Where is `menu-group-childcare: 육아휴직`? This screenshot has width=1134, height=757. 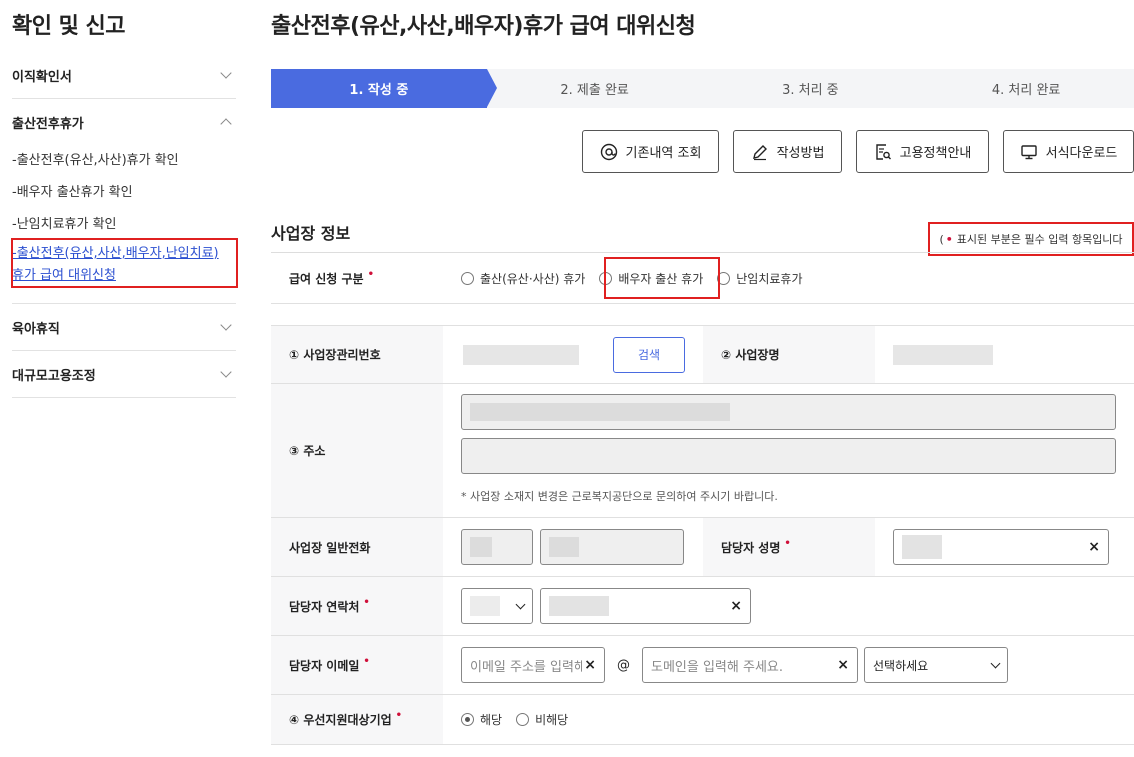 menu-group-childcare: 육아휴직 is located at coordinates (124, 327).